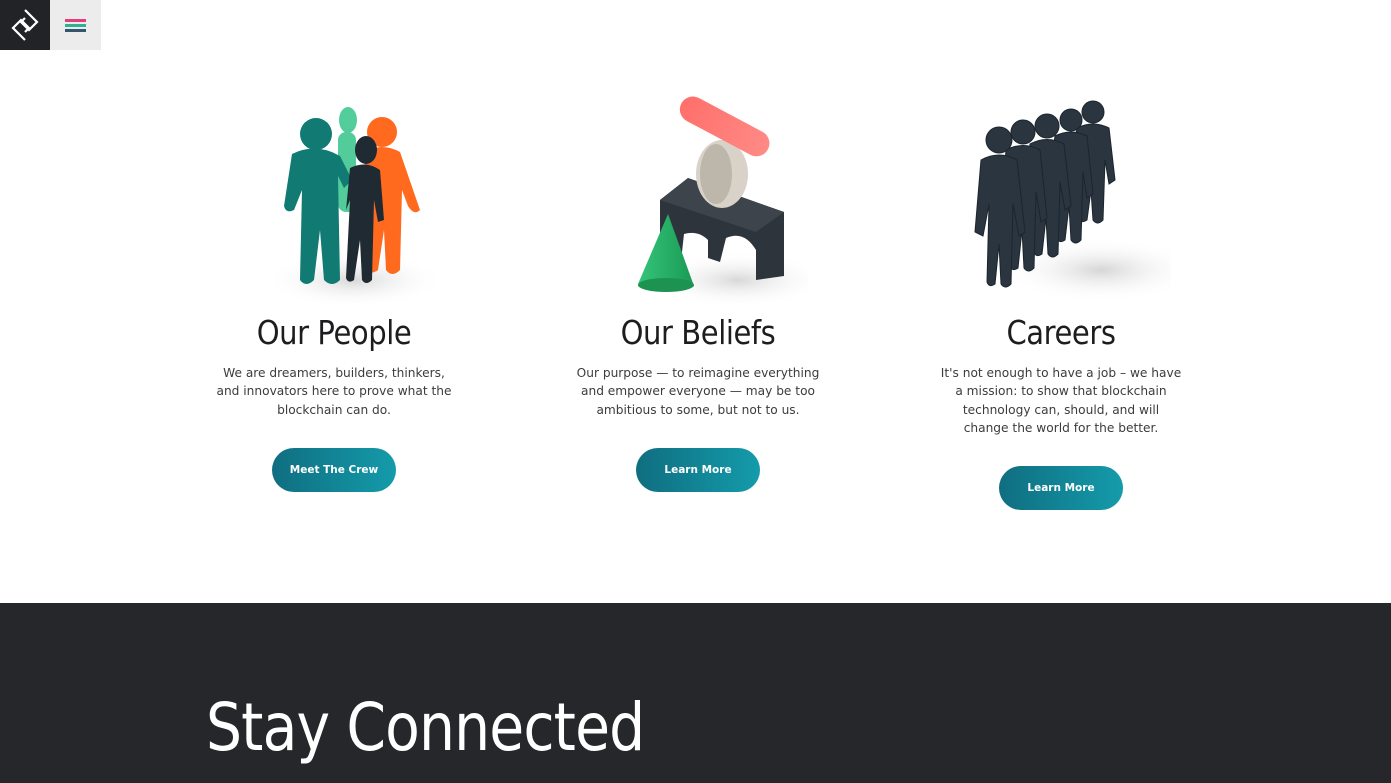 The height and width of the screenshot is (783, 1391). I want to click on meet-the-crew-button: Meet The Crew, so click(334, 470).